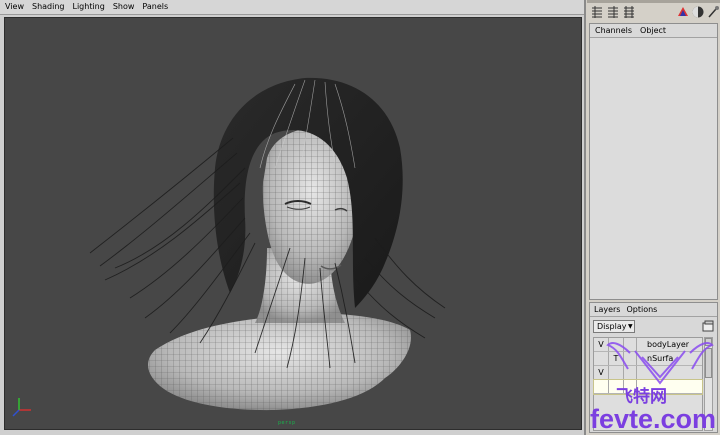 The height and width of the screenshot is (435, 720). I want to click on render-icon, so click(683, 12).